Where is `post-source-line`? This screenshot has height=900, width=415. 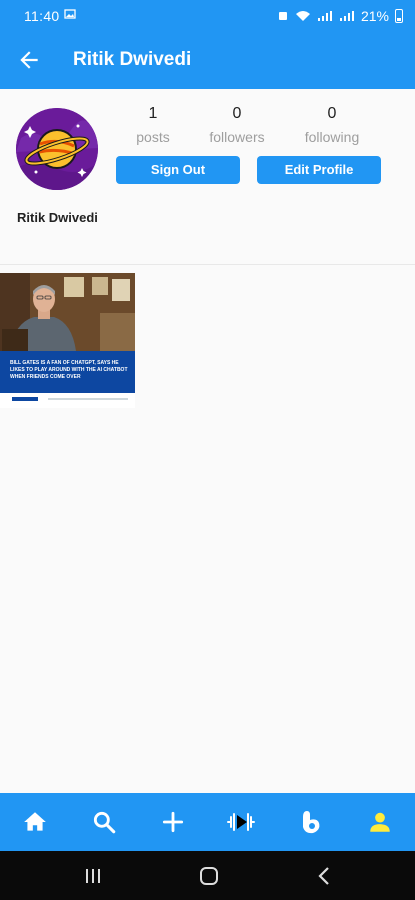 post-source-line is located at coordinates (88, 399).